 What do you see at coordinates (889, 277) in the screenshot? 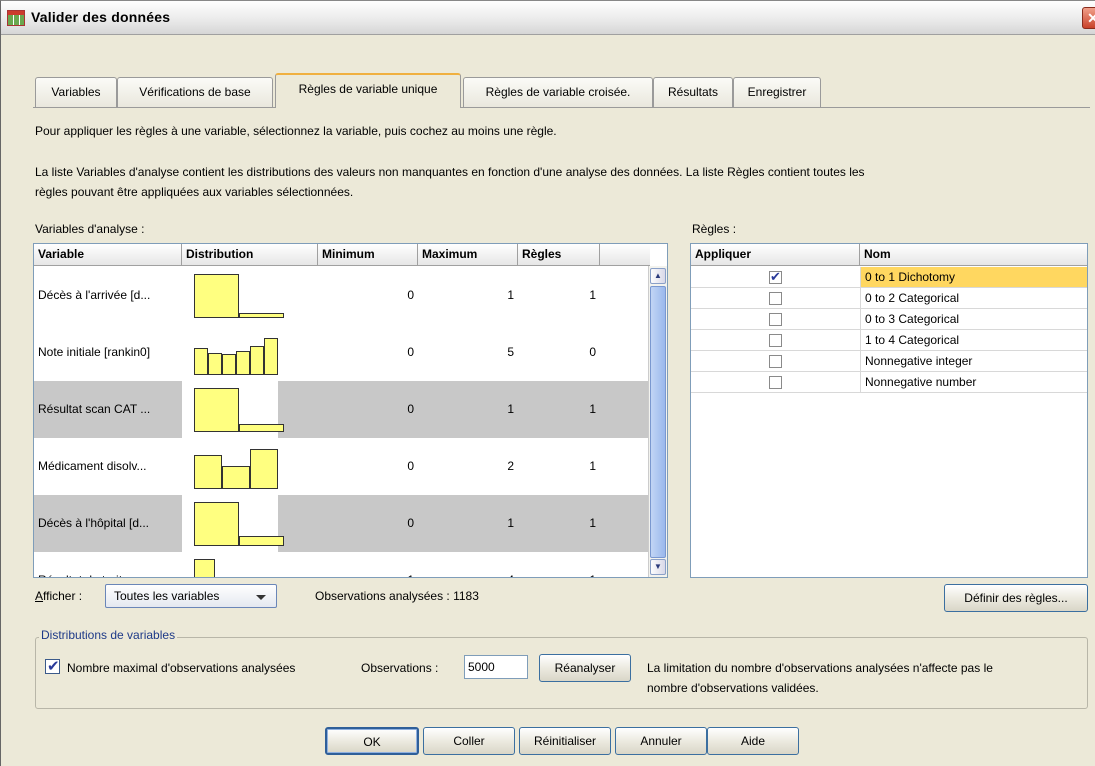
I see `rule-row: 0 to 1 Dichotomy` at bounding box center [889, 277].